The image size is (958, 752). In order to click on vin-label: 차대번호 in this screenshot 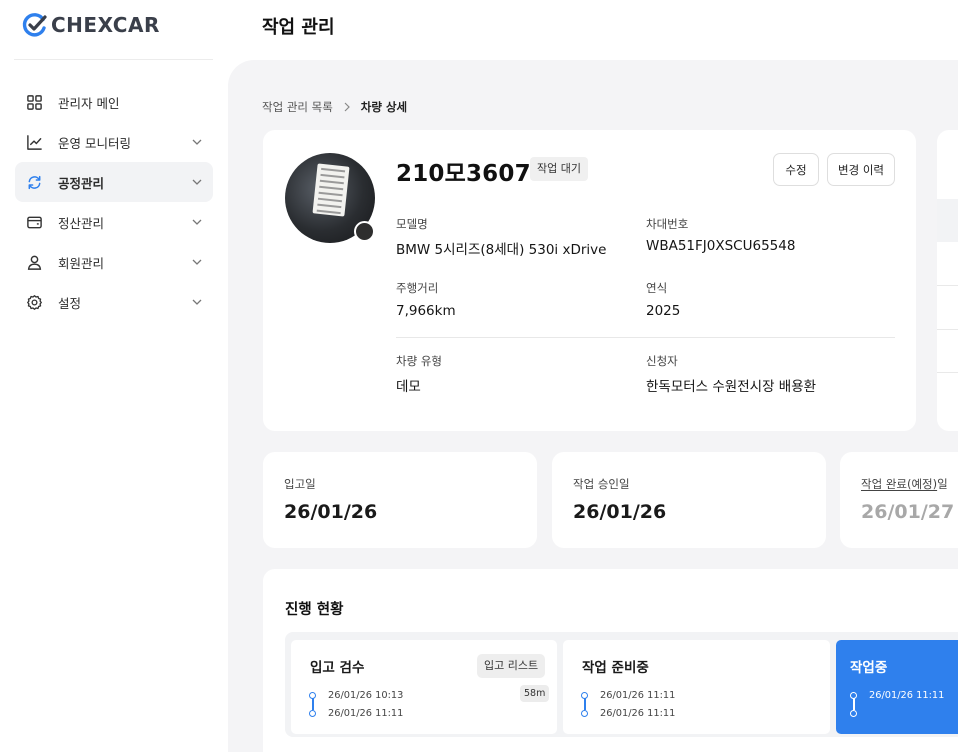, I will do `click(667, 224)`.